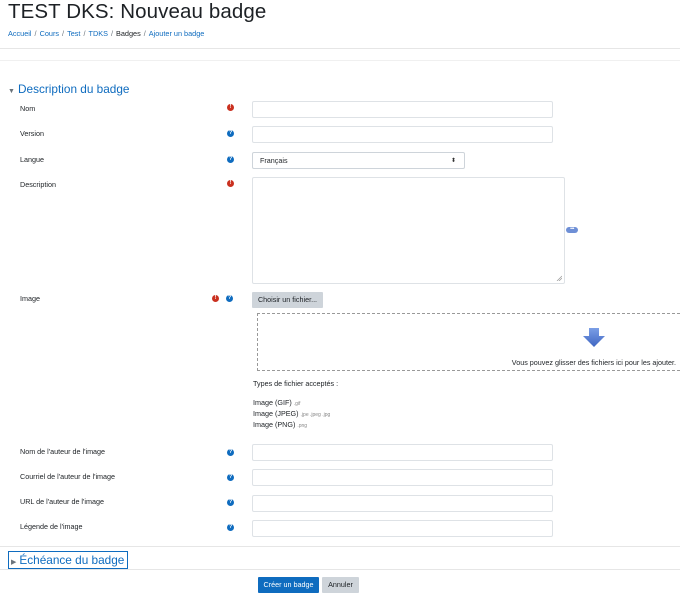 Image resolution: width=680 pixels, height=599 pixels. I want to click on label-nom: Nom, so click(28, 108).